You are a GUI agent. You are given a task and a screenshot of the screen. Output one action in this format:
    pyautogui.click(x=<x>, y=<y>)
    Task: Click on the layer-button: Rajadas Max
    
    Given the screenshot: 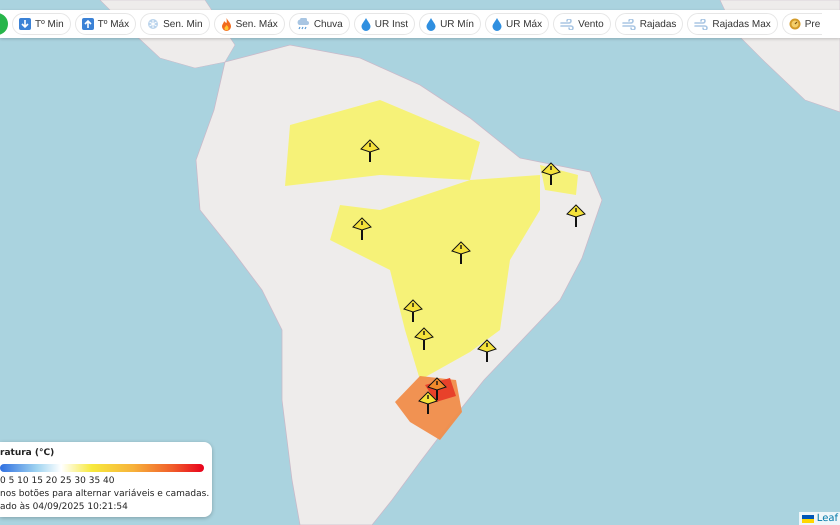 What is the action you would take?
    pyautogui.click(x=732, y=24)
    